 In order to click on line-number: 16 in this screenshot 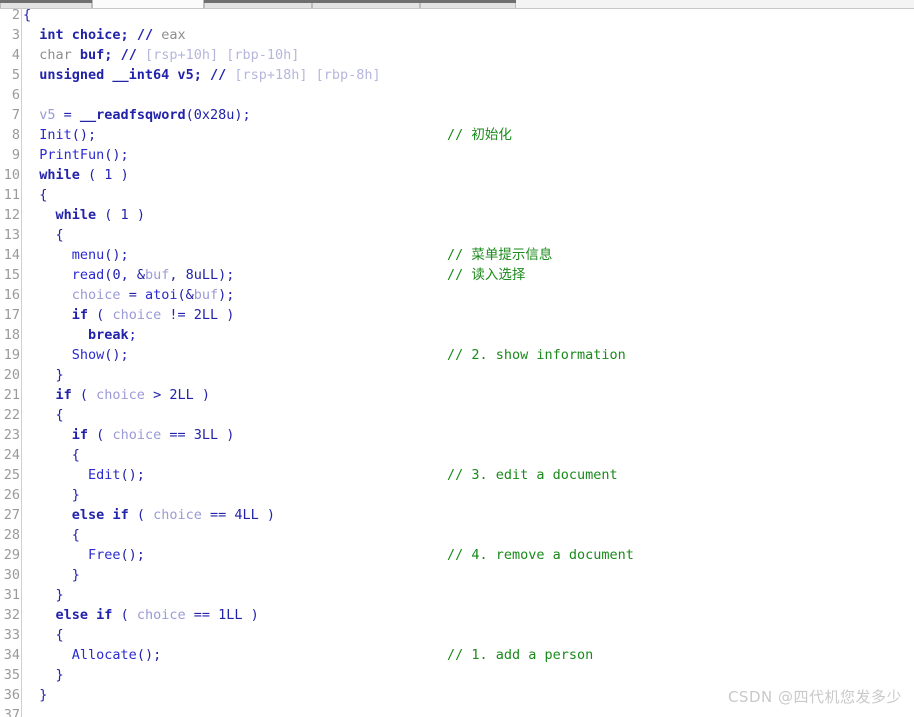, I will do `click(11, 295)`.